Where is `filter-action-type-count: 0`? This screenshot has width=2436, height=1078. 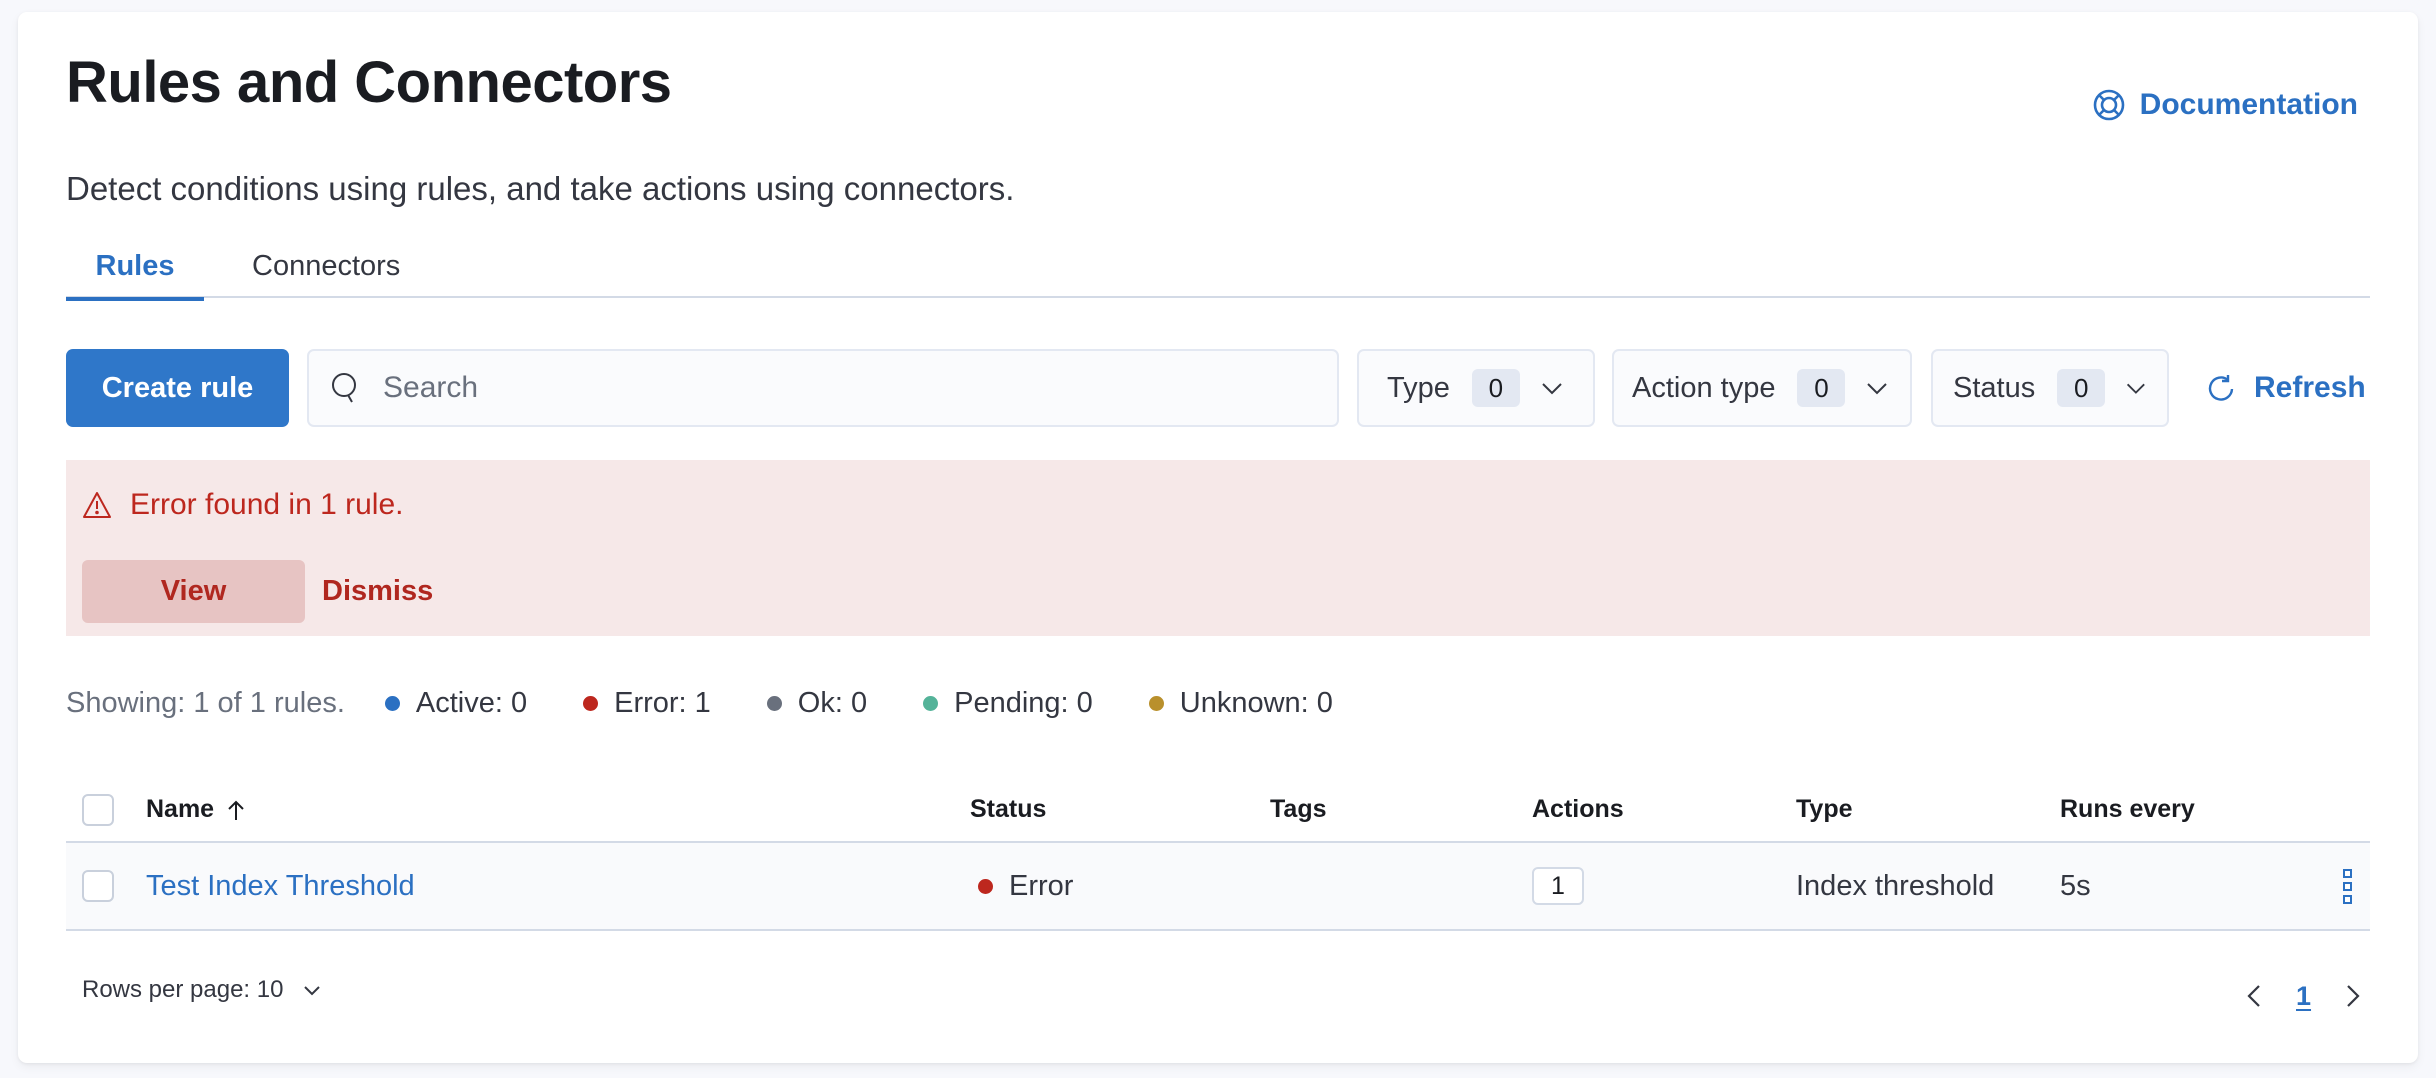 filter-action-type-count: 0 is located at coordinates (1821, 388).